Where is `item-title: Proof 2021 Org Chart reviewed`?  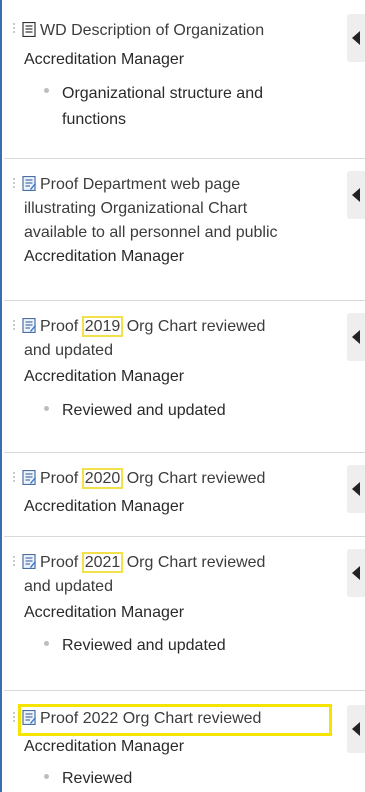
item-title: Proof 2021 Org Chart reviewed is located at coordinates (152, 562).